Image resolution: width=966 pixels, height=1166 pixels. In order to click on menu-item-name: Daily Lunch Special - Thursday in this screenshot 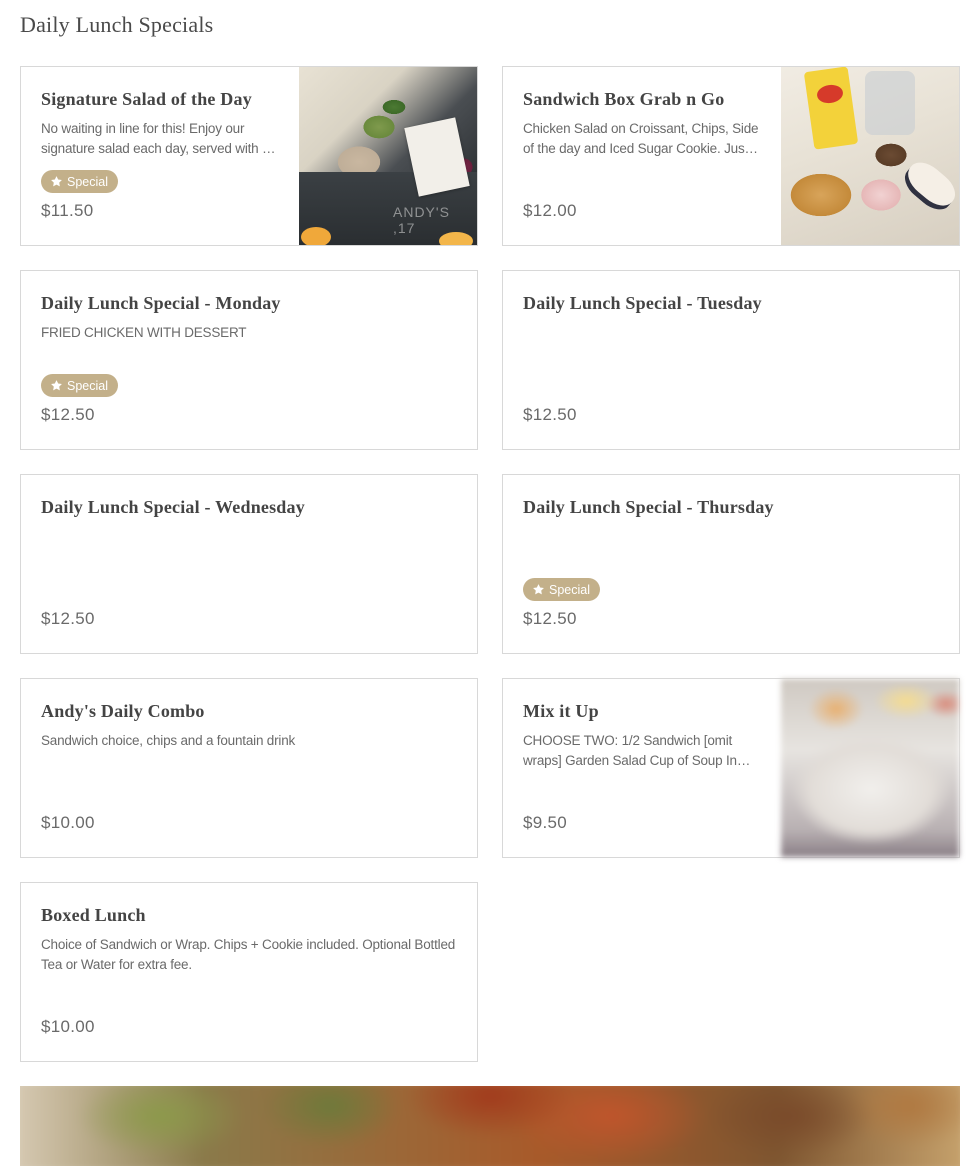, I will do `click(648, 507)`.